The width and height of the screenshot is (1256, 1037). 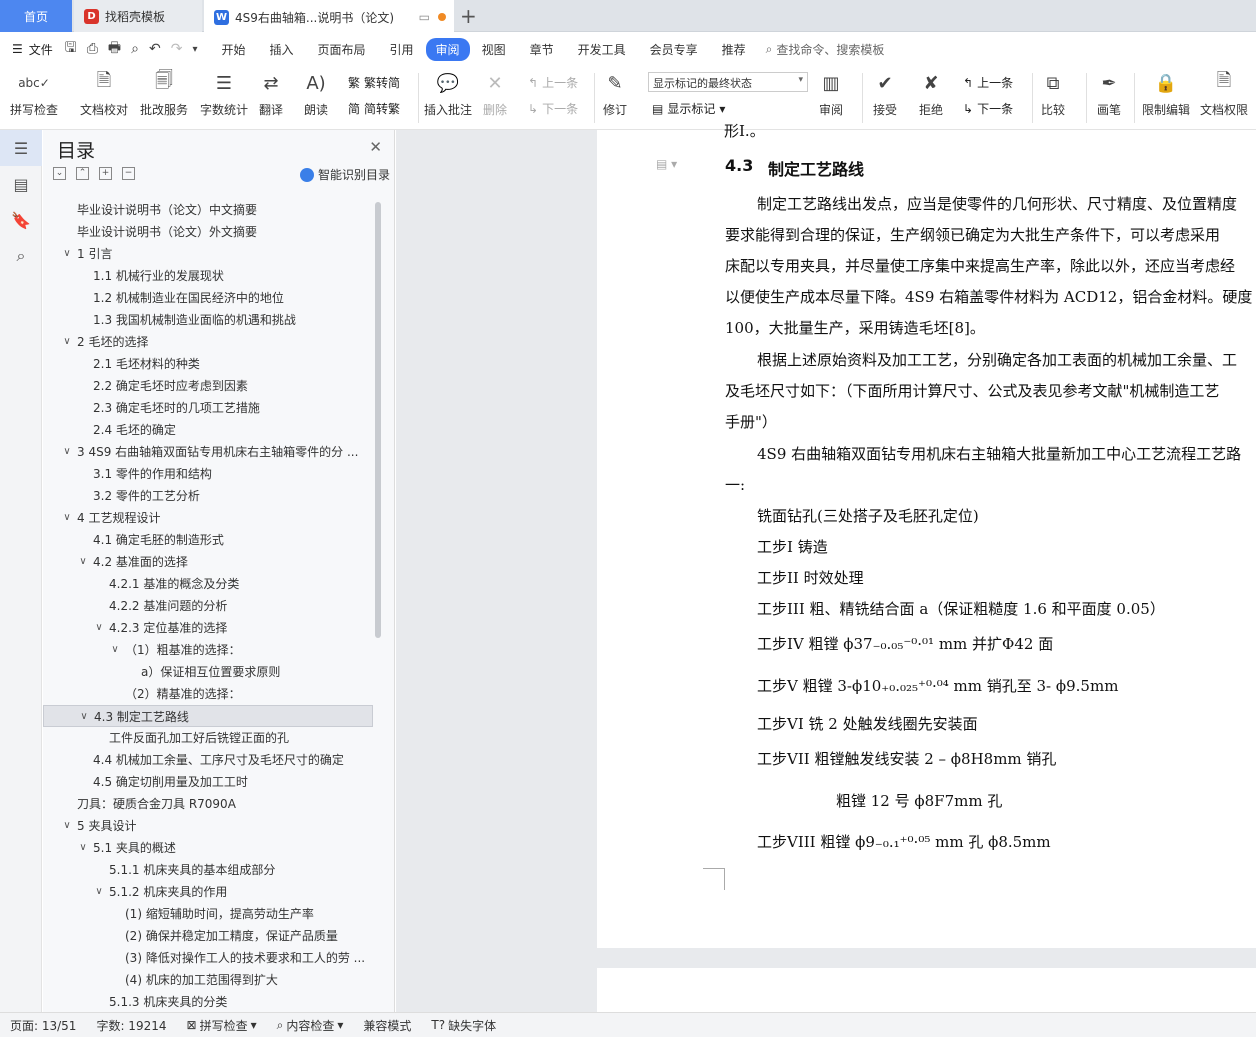 What do you see at coordinates (114, 49) in the screenshot?
I see `print-icon: 🖶` at bounding box center [114, 49].